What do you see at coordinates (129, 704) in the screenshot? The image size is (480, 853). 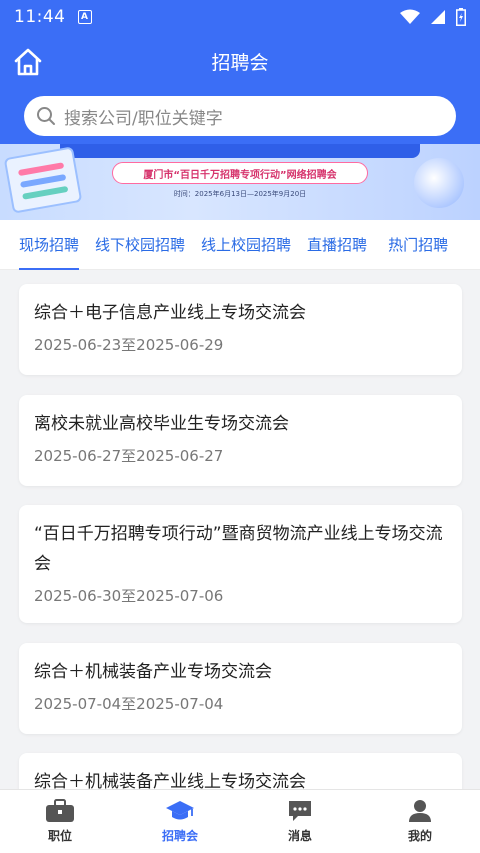 I see `fair-date: 2025-07-04至2025-07-04` at bounding box center [129, 704].